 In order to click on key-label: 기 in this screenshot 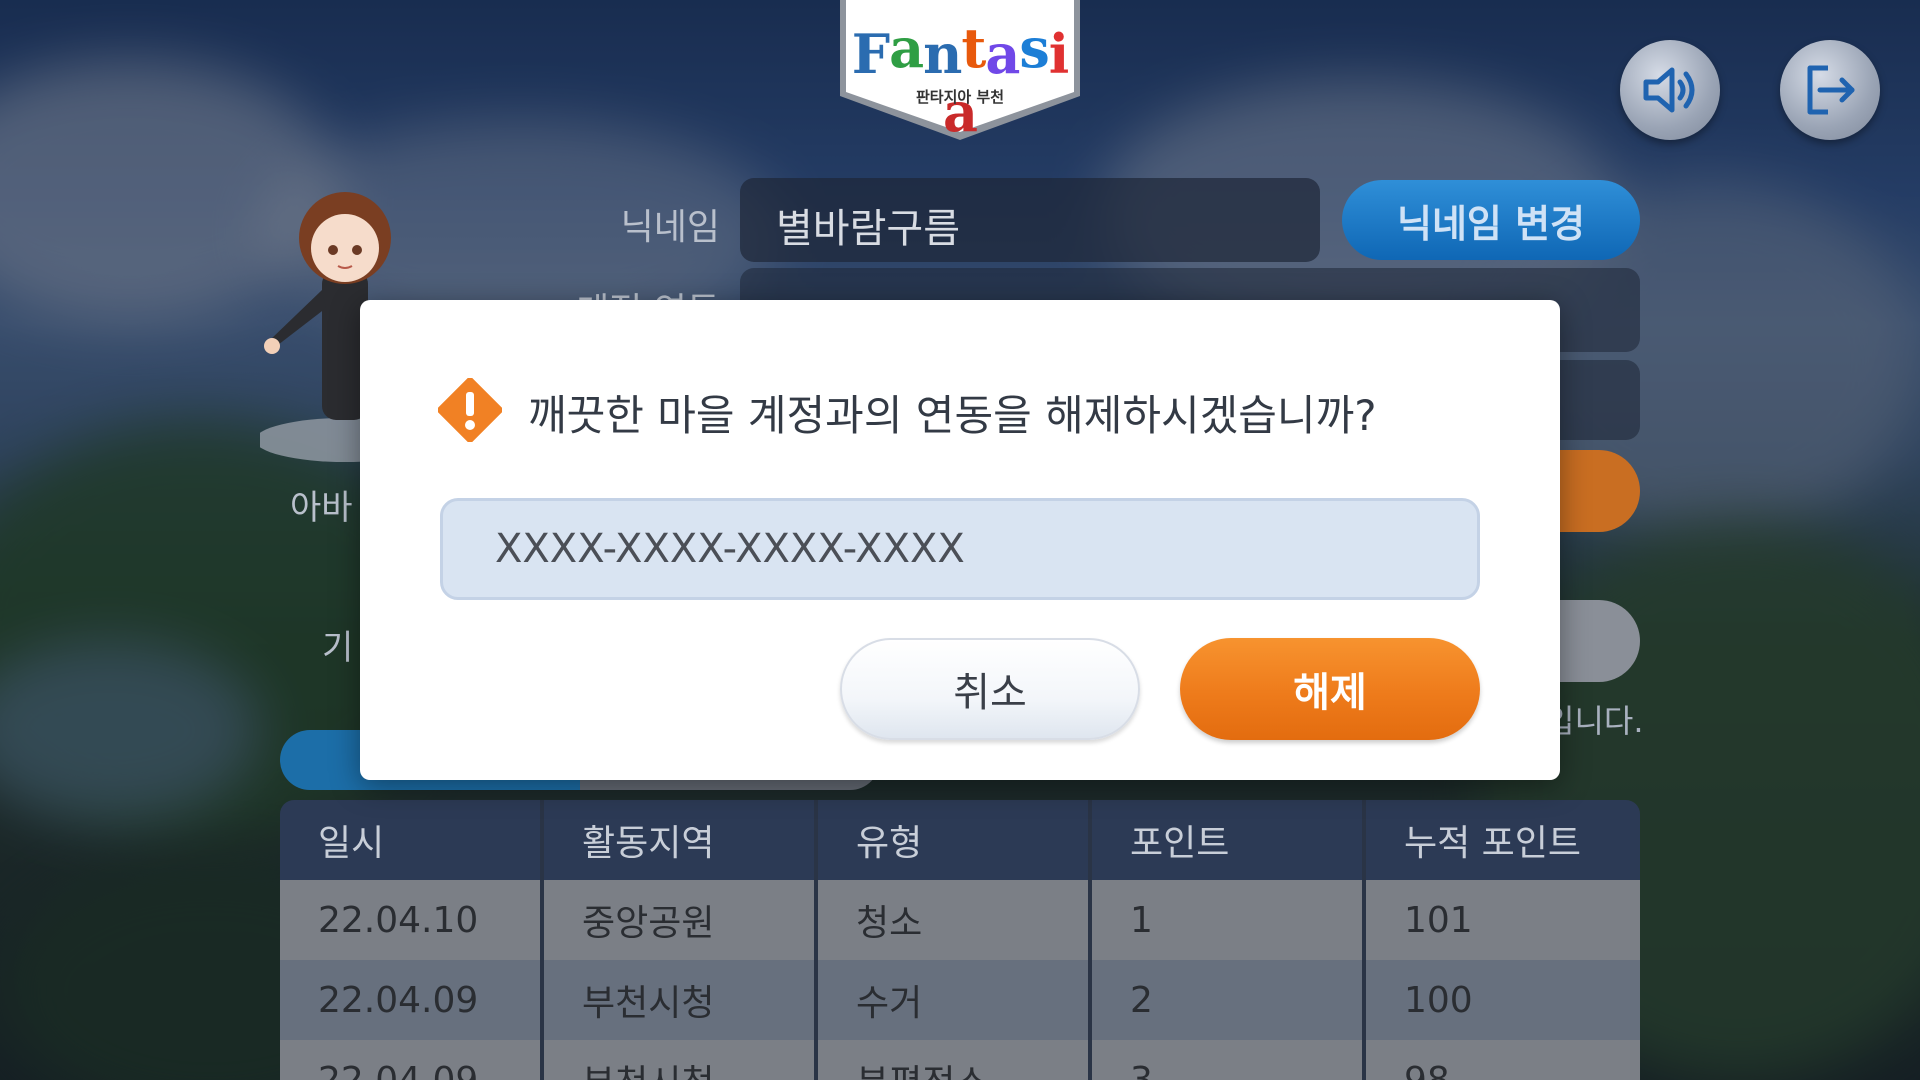, I will do `click(338, 648)`.